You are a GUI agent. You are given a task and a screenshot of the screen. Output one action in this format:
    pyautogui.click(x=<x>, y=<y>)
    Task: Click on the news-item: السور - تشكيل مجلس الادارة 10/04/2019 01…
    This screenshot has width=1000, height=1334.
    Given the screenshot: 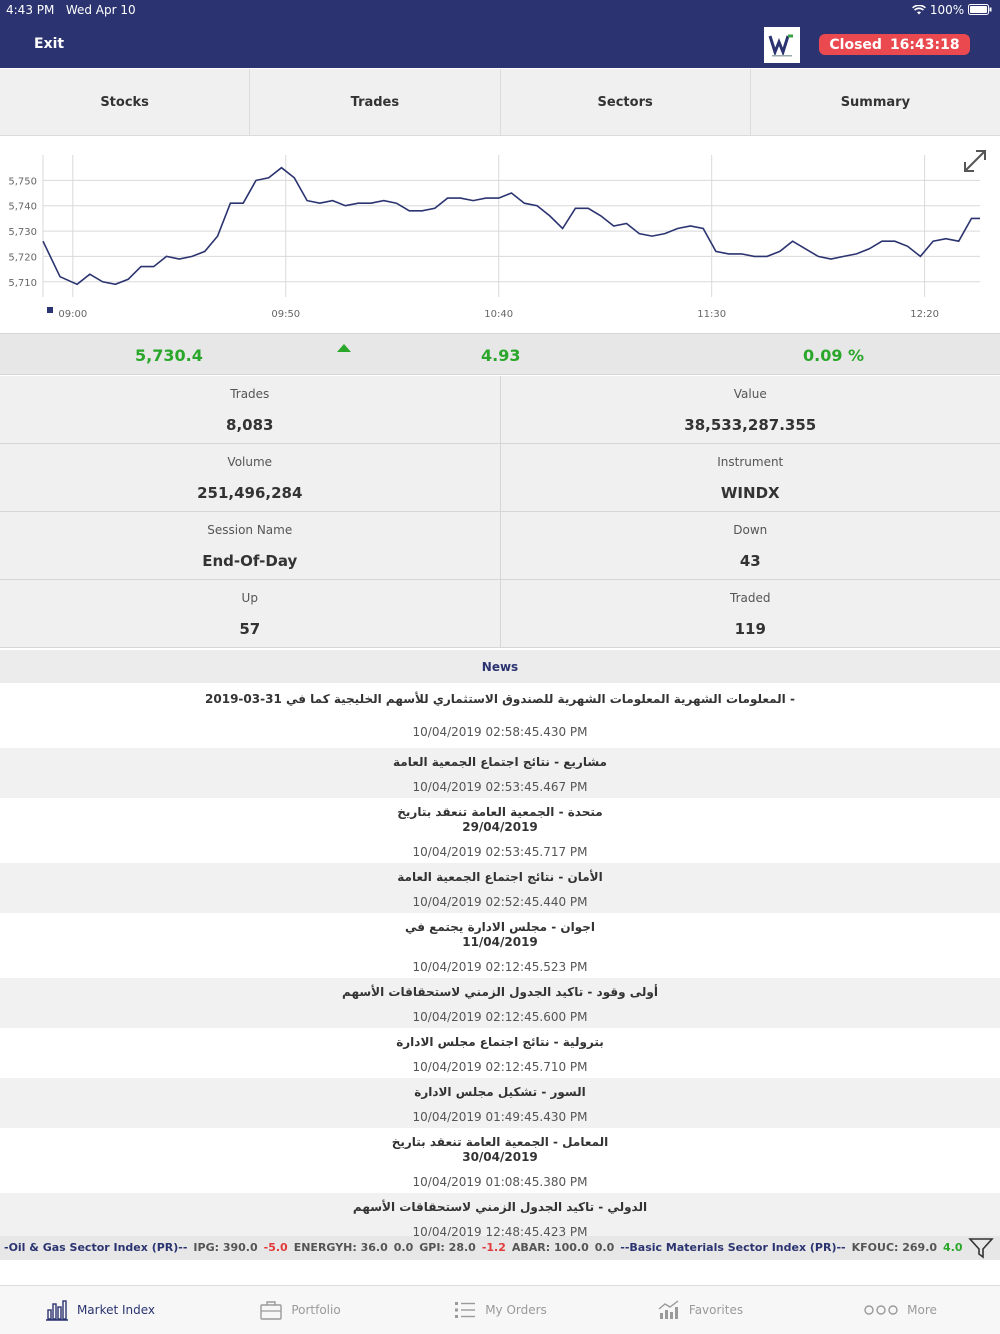 What is the action you would take?
    pyautogui.click(x=500, y=1103)
    